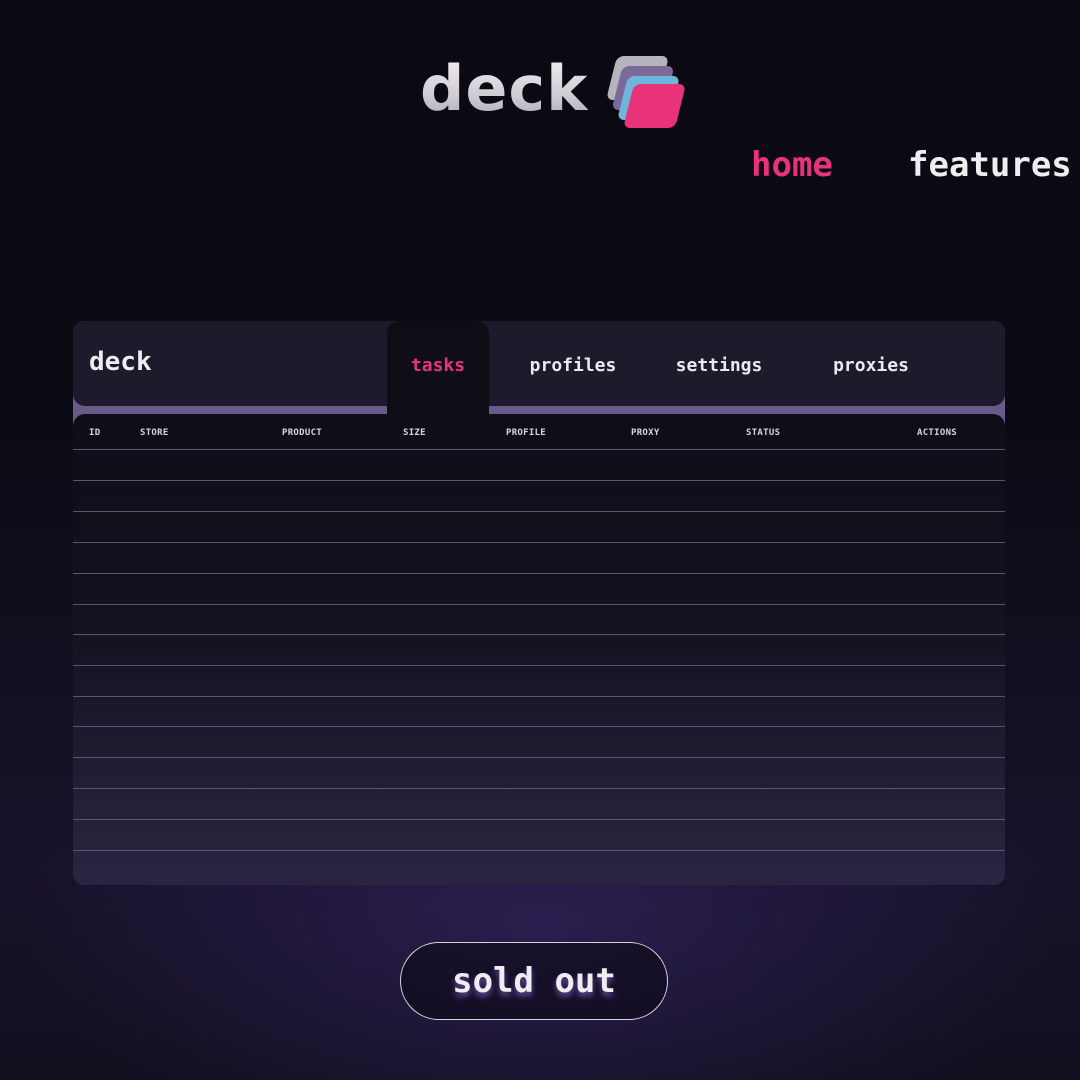 The width and height of the screenshot is (1080, 1080). I want to click on column-header-id: ID, so click(95, 433).